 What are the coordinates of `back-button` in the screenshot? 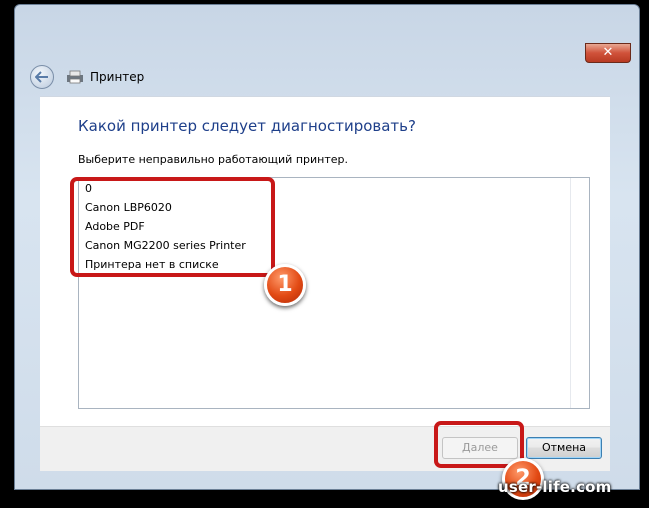 It's located at (42, 77).